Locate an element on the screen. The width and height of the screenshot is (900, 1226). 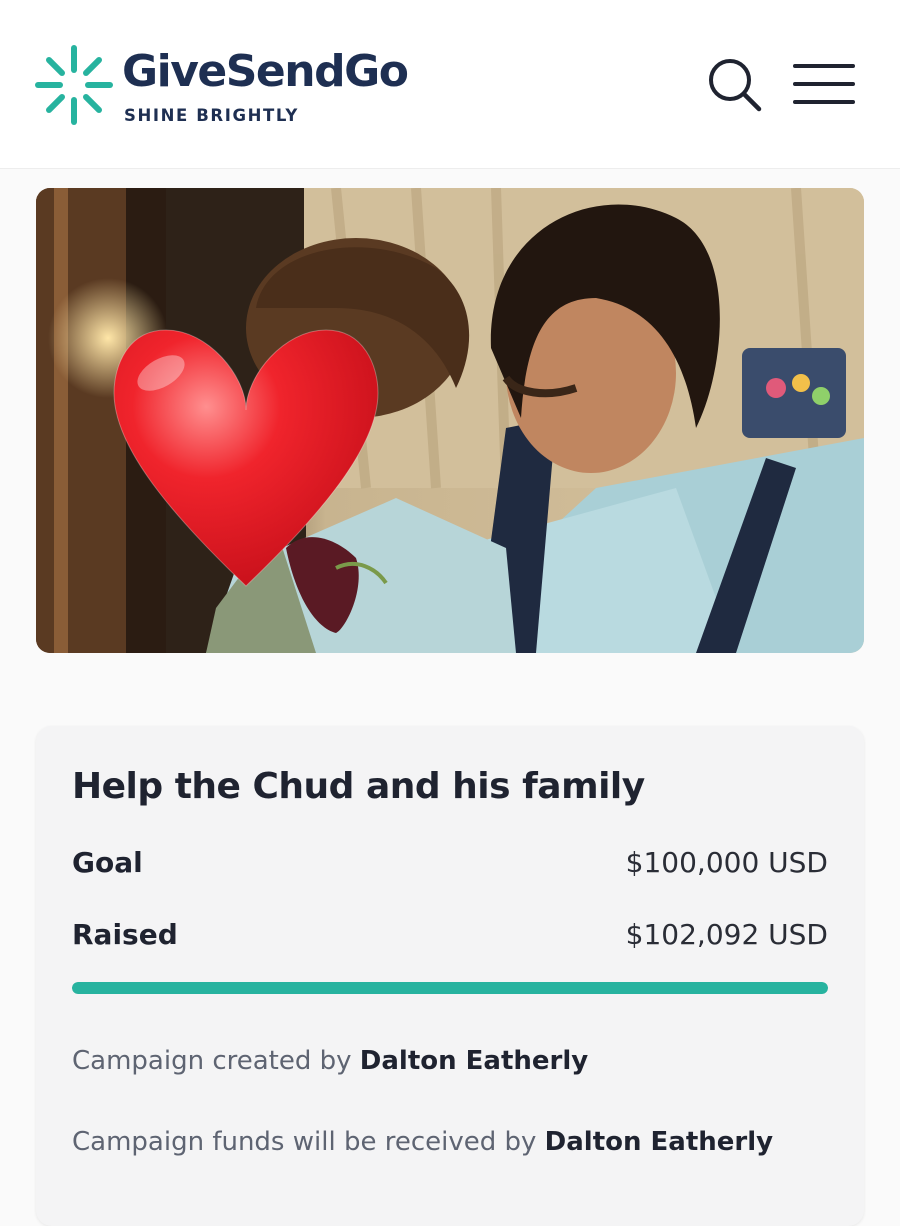
campaign-title: Help the Chud and his family is located at coordinates (358, 786).